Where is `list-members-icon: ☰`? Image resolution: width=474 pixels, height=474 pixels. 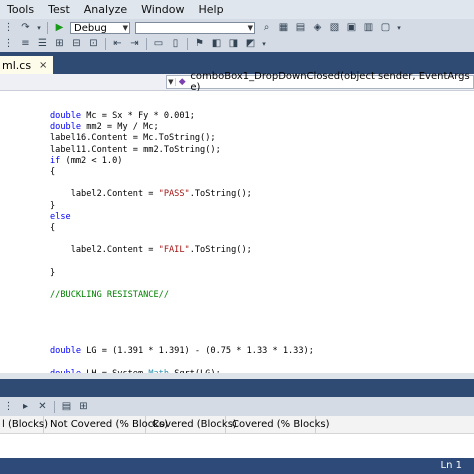 list-members-icon: ☰ is located at coordinates (42, 44).